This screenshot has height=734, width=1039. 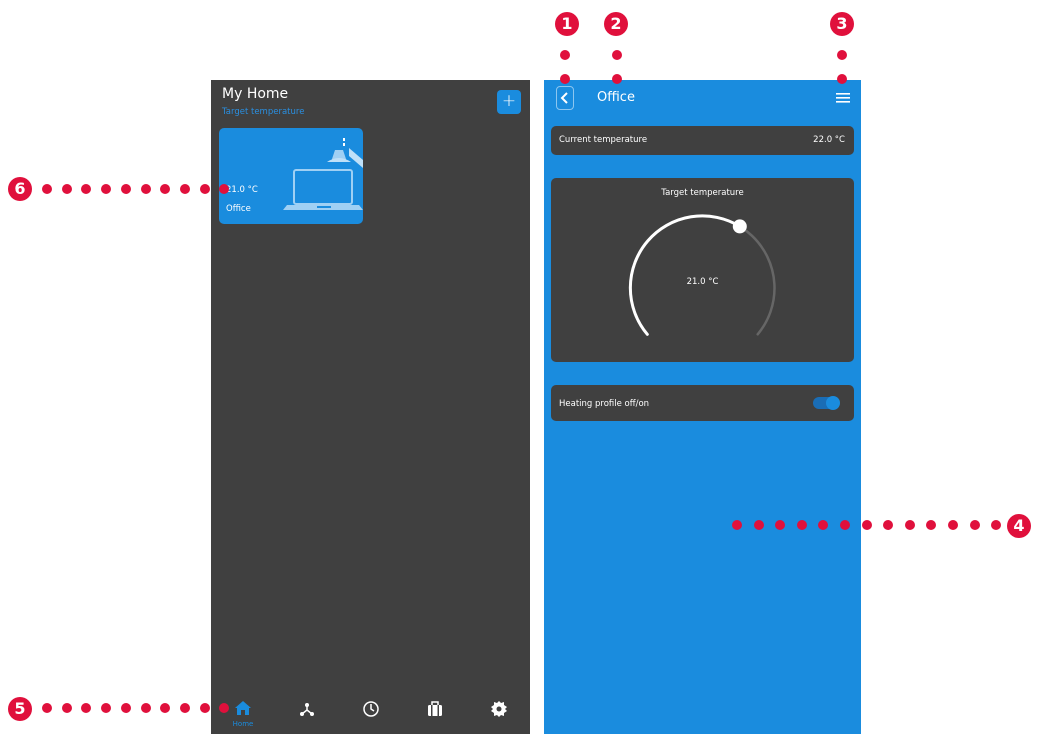 I want to click on toggle-knob, so click(x=833, y=403).